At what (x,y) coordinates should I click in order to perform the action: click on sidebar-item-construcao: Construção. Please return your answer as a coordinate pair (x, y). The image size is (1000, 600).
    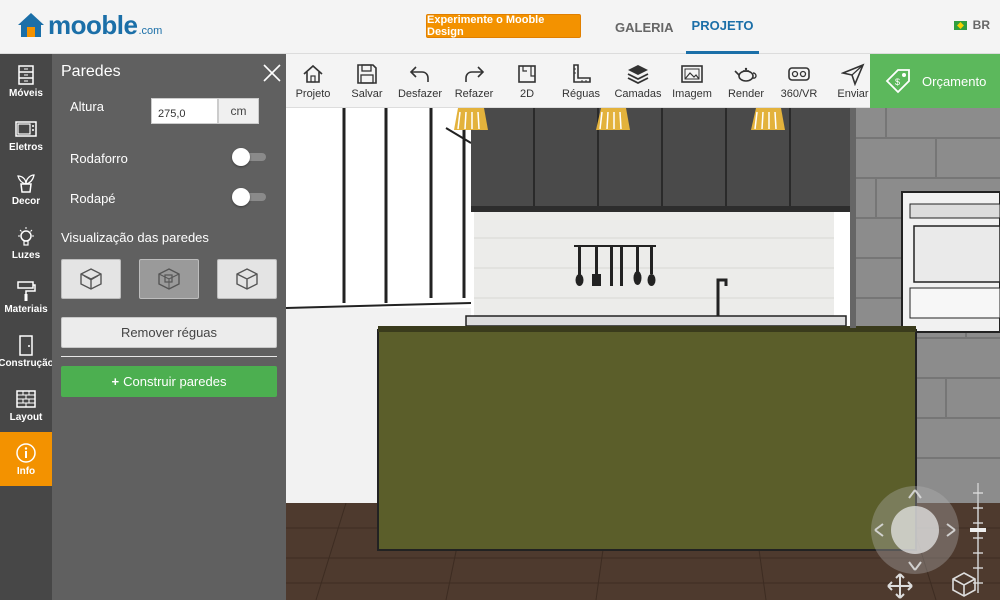
    Looking at the image, I should click on (27, 351).